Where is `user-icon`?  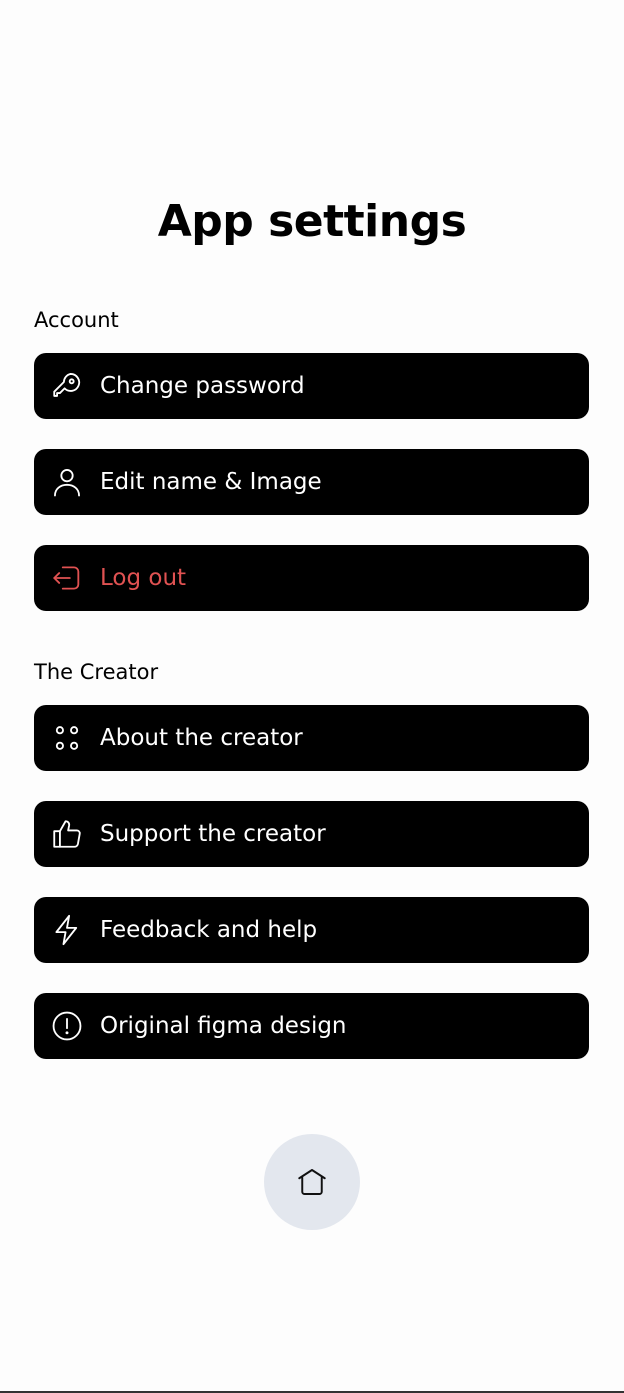 user-icon is located at coordinates (67, 482).